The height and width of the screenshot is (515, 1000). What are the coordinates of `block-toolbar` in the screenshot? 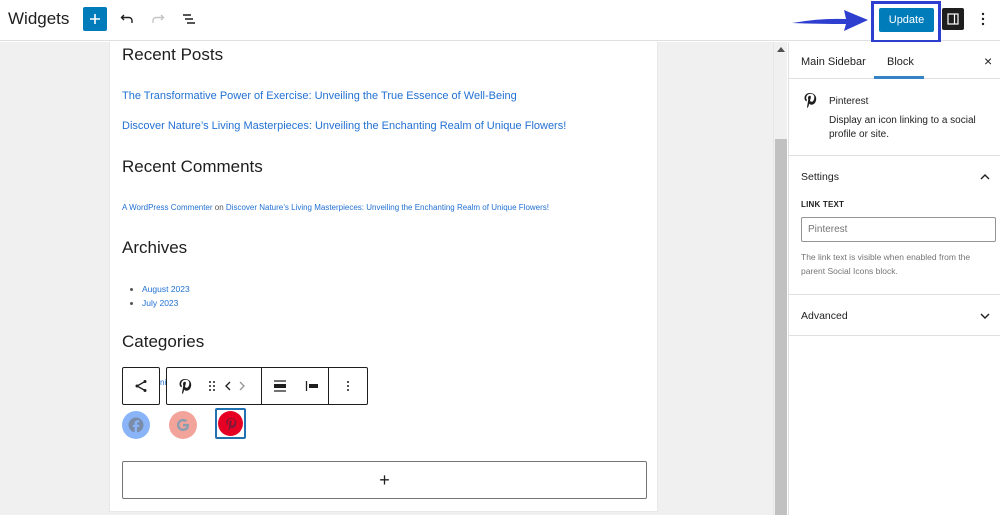 It's located at (267, 386).